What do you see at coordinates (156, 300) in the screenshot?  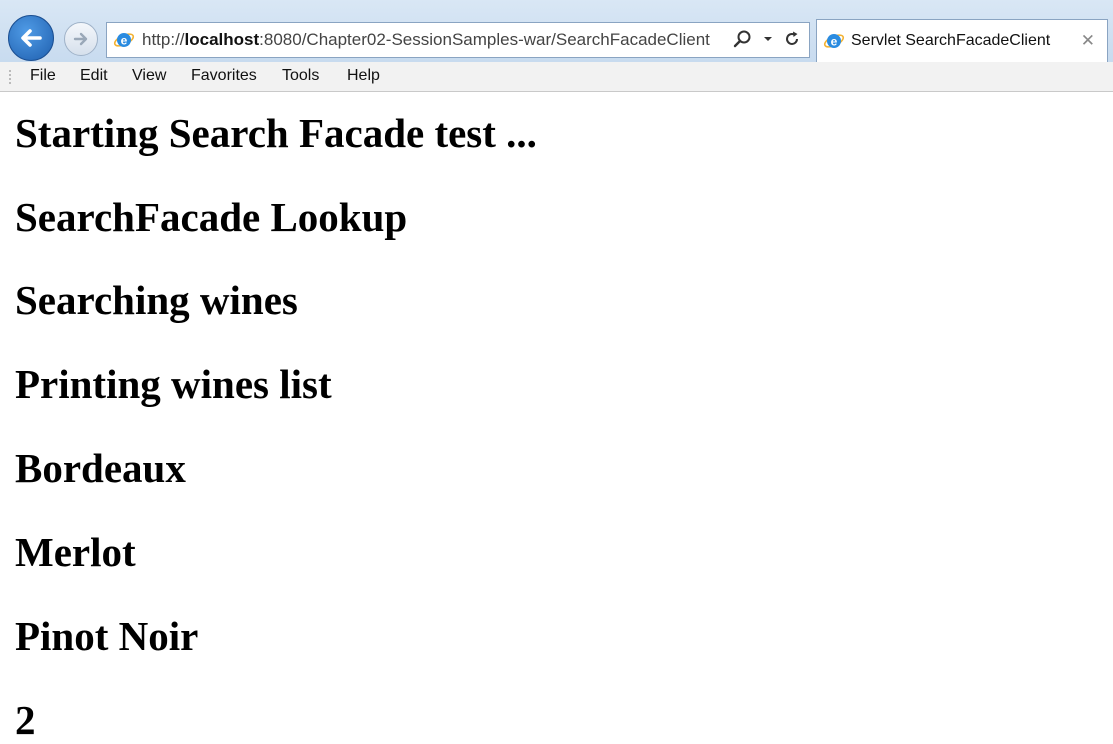 I see `output-line: Searching wines` at bounding box center [156, 300].